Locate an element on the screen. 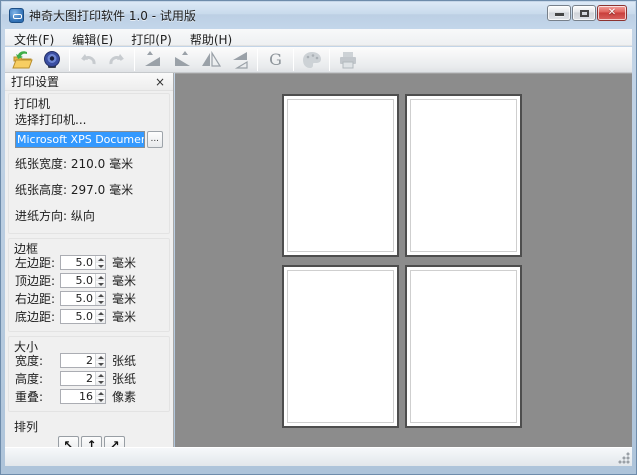 Image resolution: width=637 pixels, height=475 pixels. camera-icon is located at coordinates (52, 60).